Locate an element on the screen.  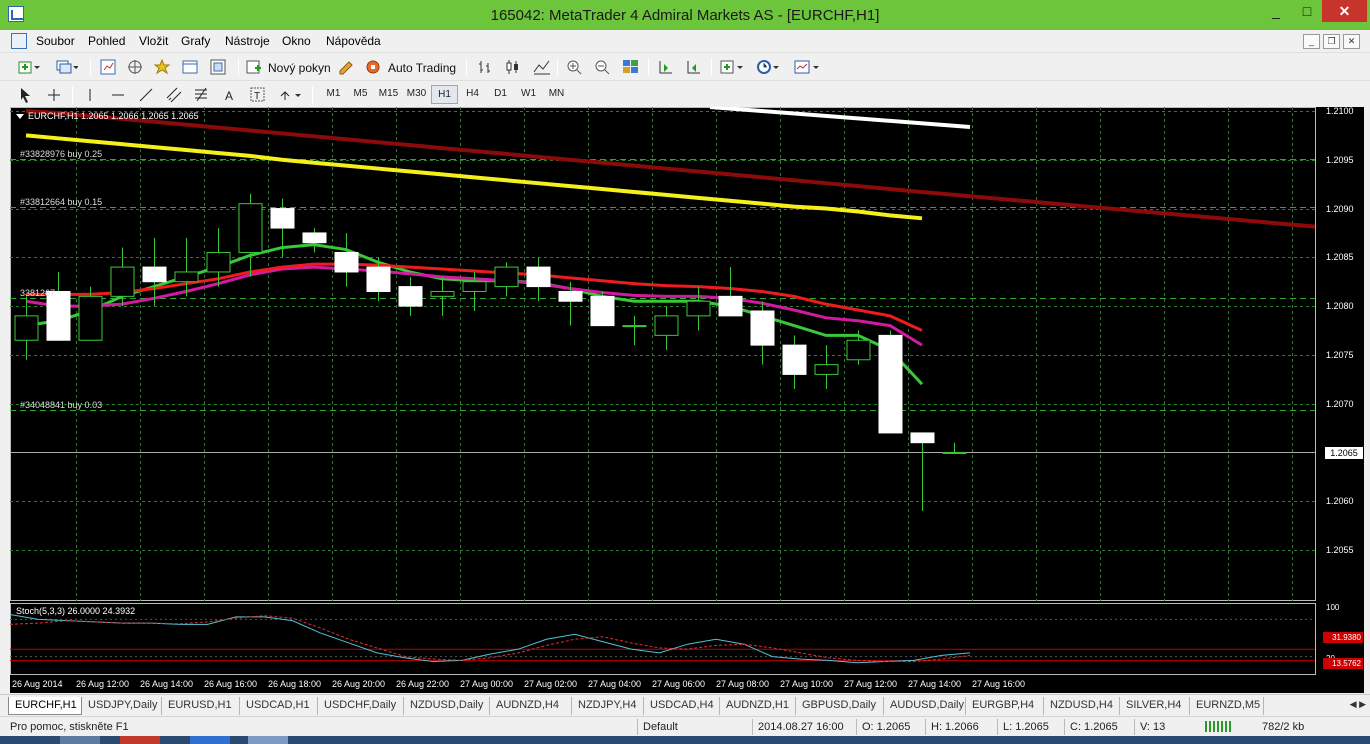
new-order-icon is located at coordinates (255, 67).